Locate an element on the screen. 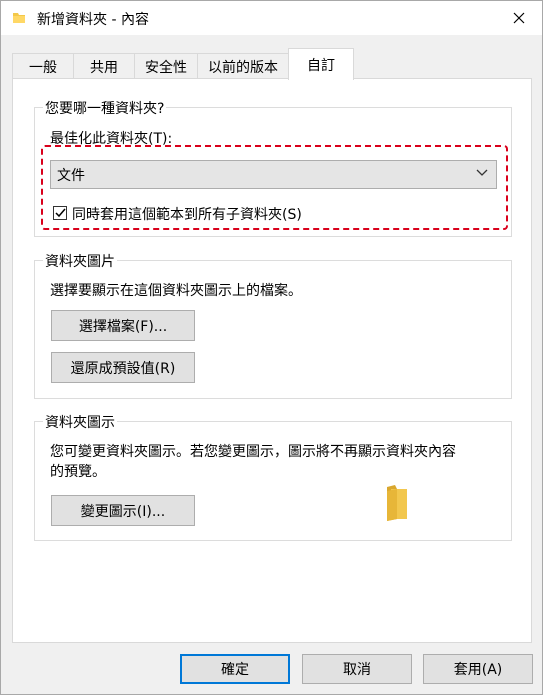  tab-previous-versions: 以前的版本 is located at coordinates (243, 66).